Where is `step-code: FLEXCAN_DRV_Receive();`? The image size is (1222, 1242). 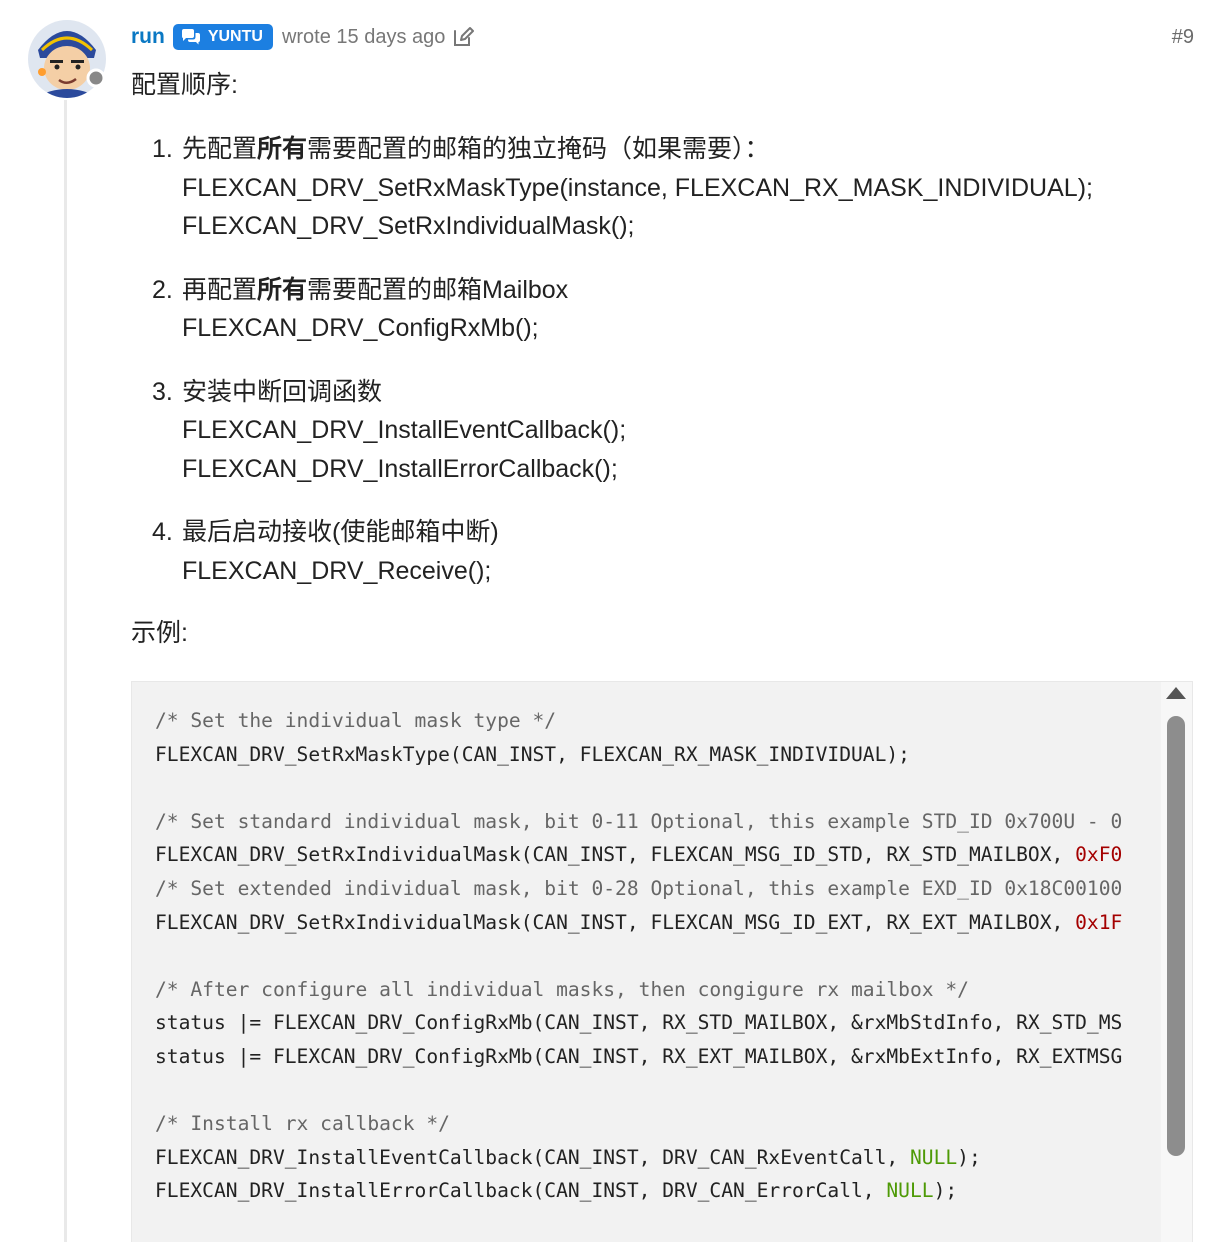 step-code: FLEXCAN_DRV_Receive(); is located at coordinates (337, 570).